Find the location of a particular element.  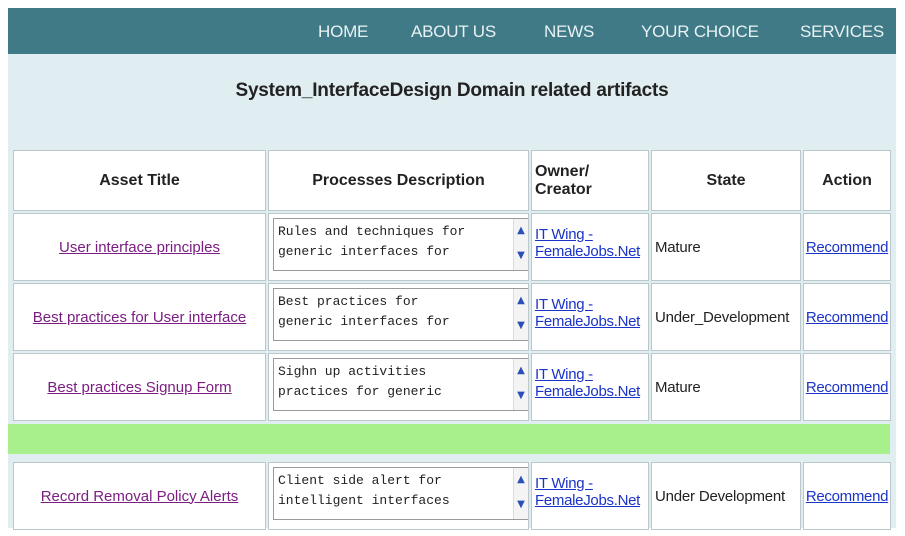

table-row-1-action-cell: Recommend is located at coordinates (847, 247).